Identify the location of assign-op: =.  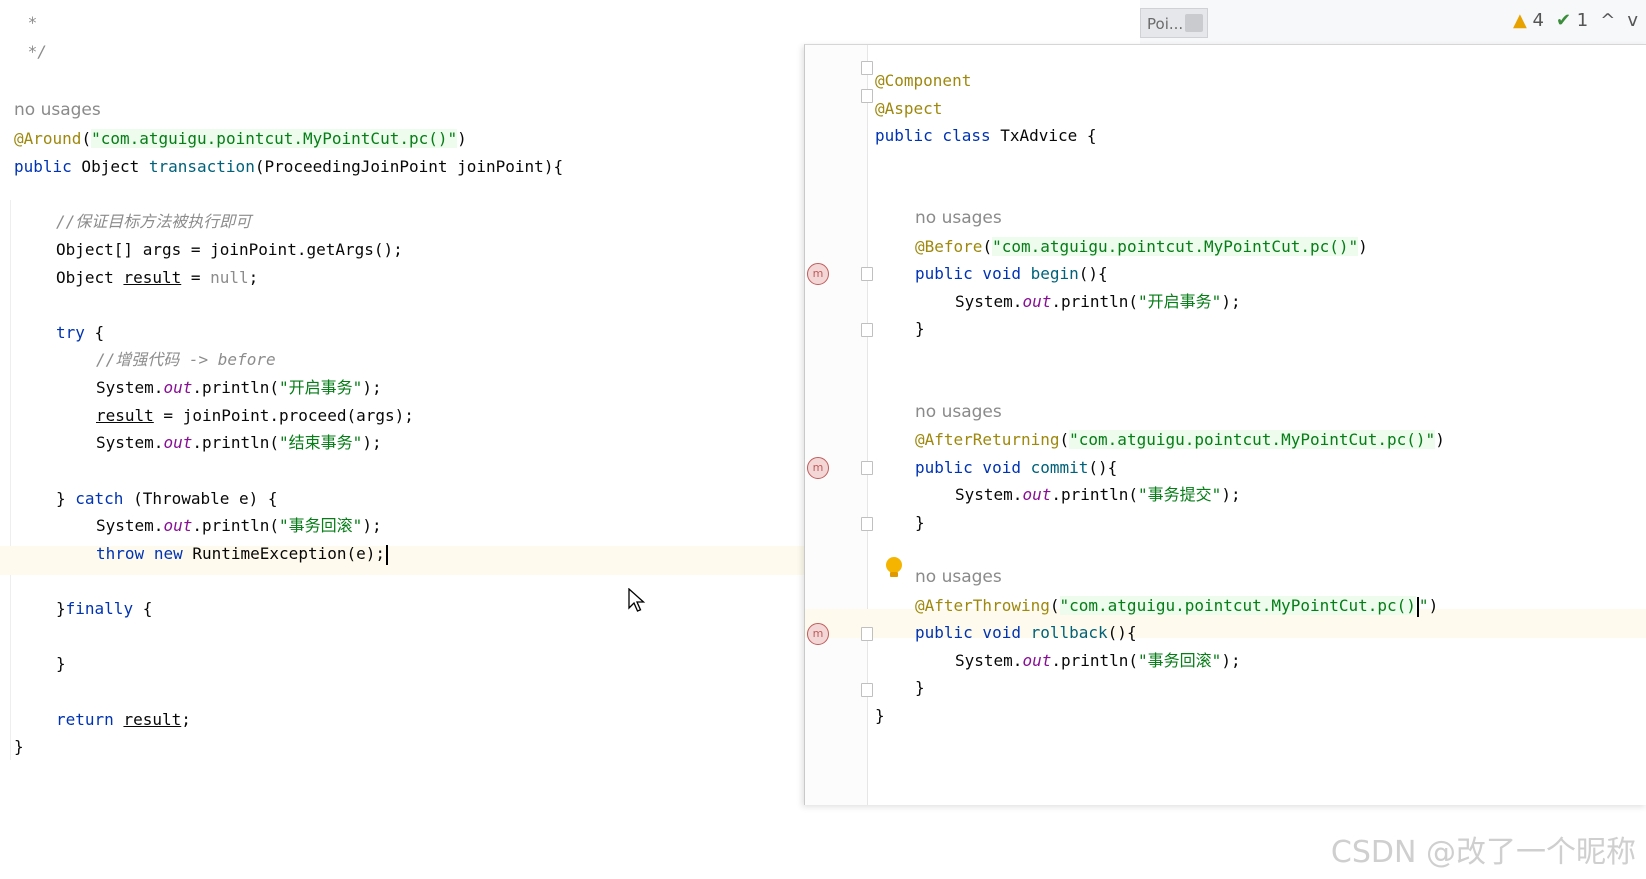
(196, 277).